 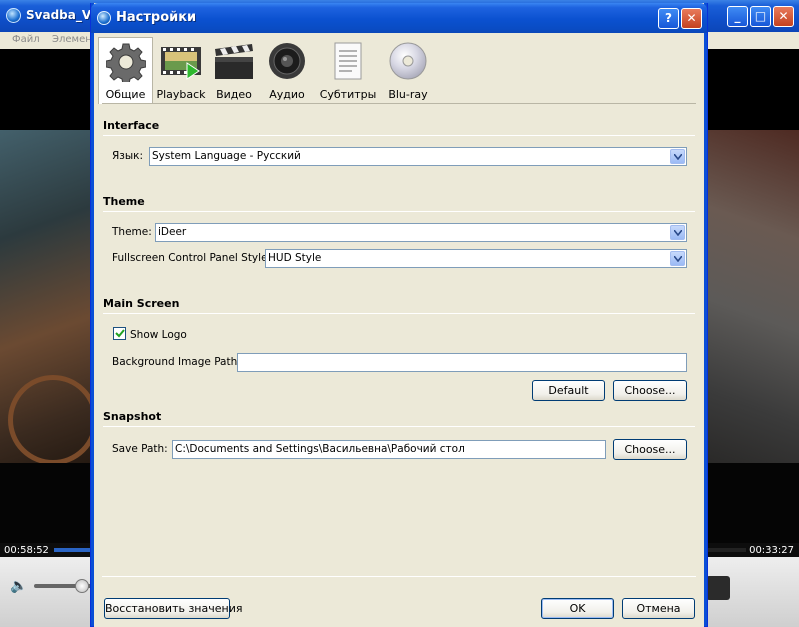 What do you see at coordinates (13, 15) in the screenshot?
I see `app-logo-icon` at bounding box center [13, 15].